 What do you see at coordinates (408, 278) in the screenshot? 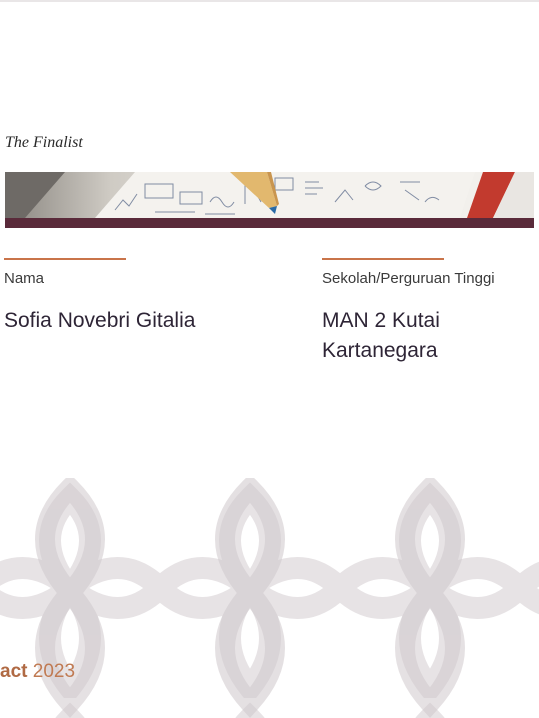
I see `school-label: Sekolah/Perguruan Tinggi` at bounding box center [408, 278].